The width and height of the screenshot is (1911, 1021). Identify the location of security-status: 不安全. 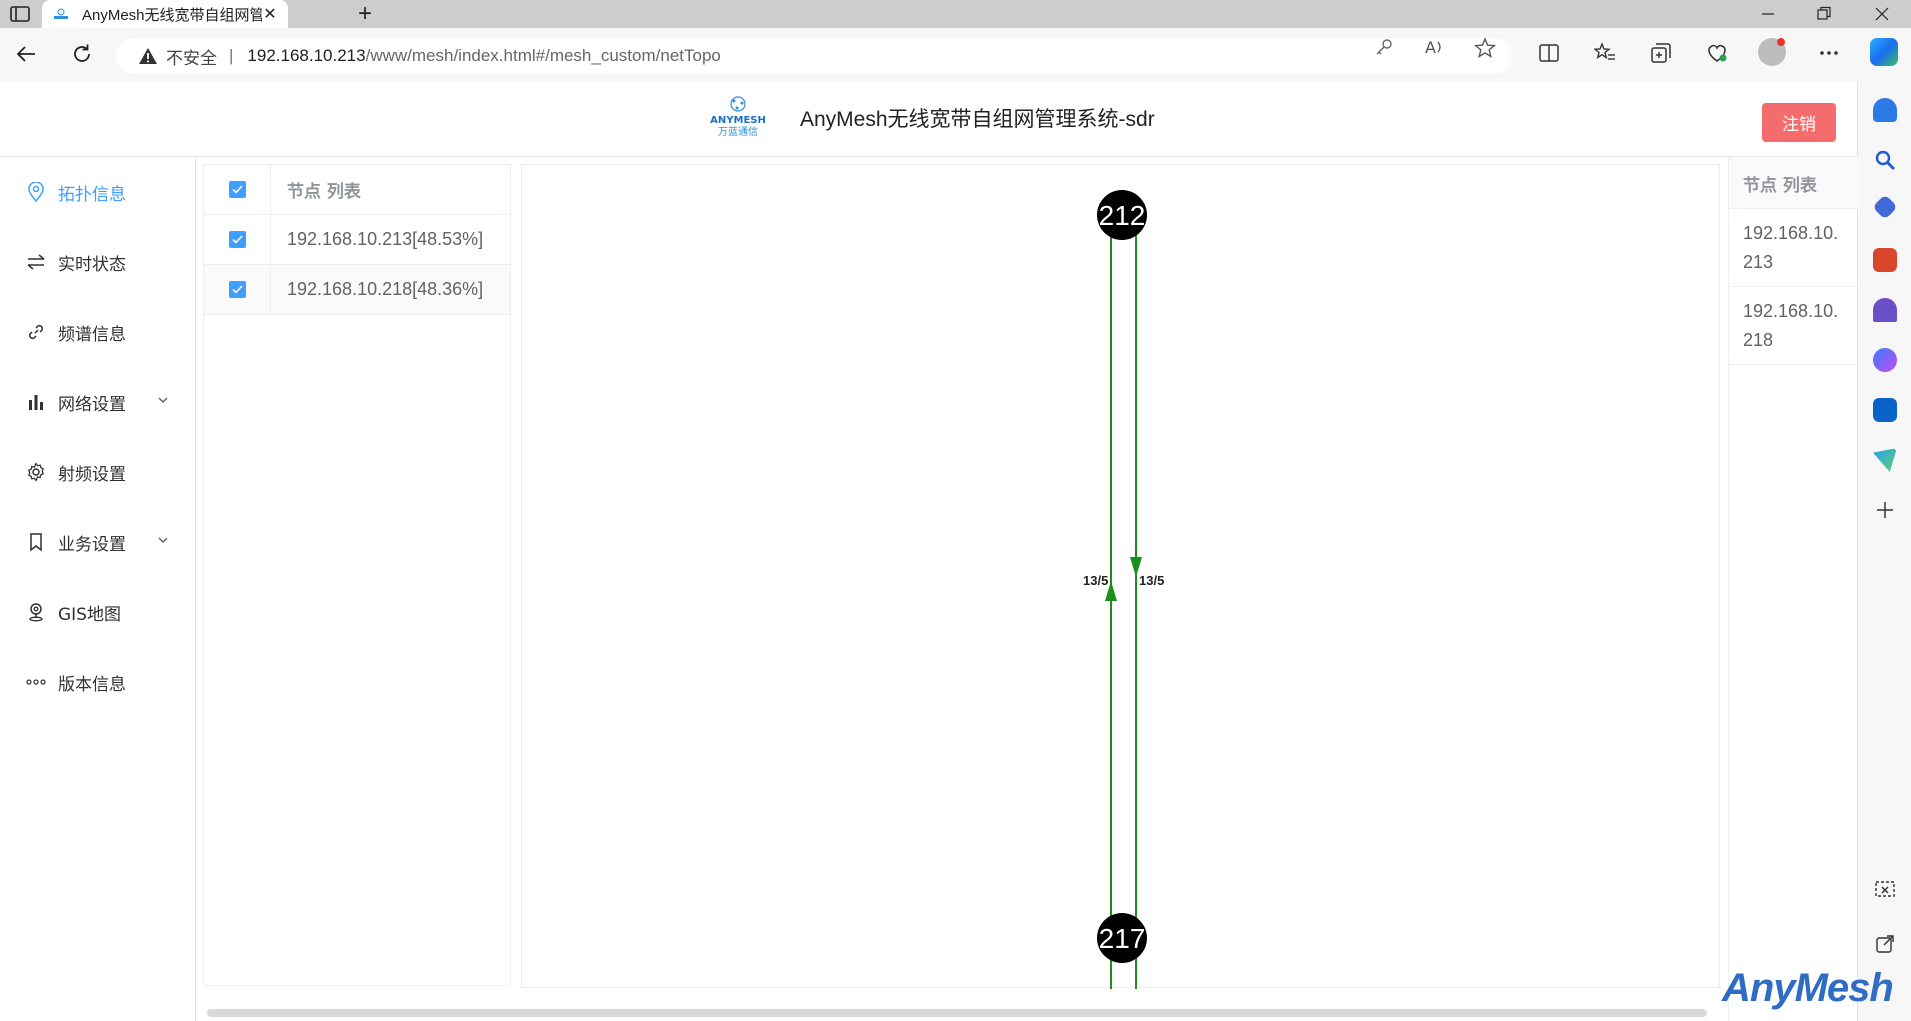
(191, 56).